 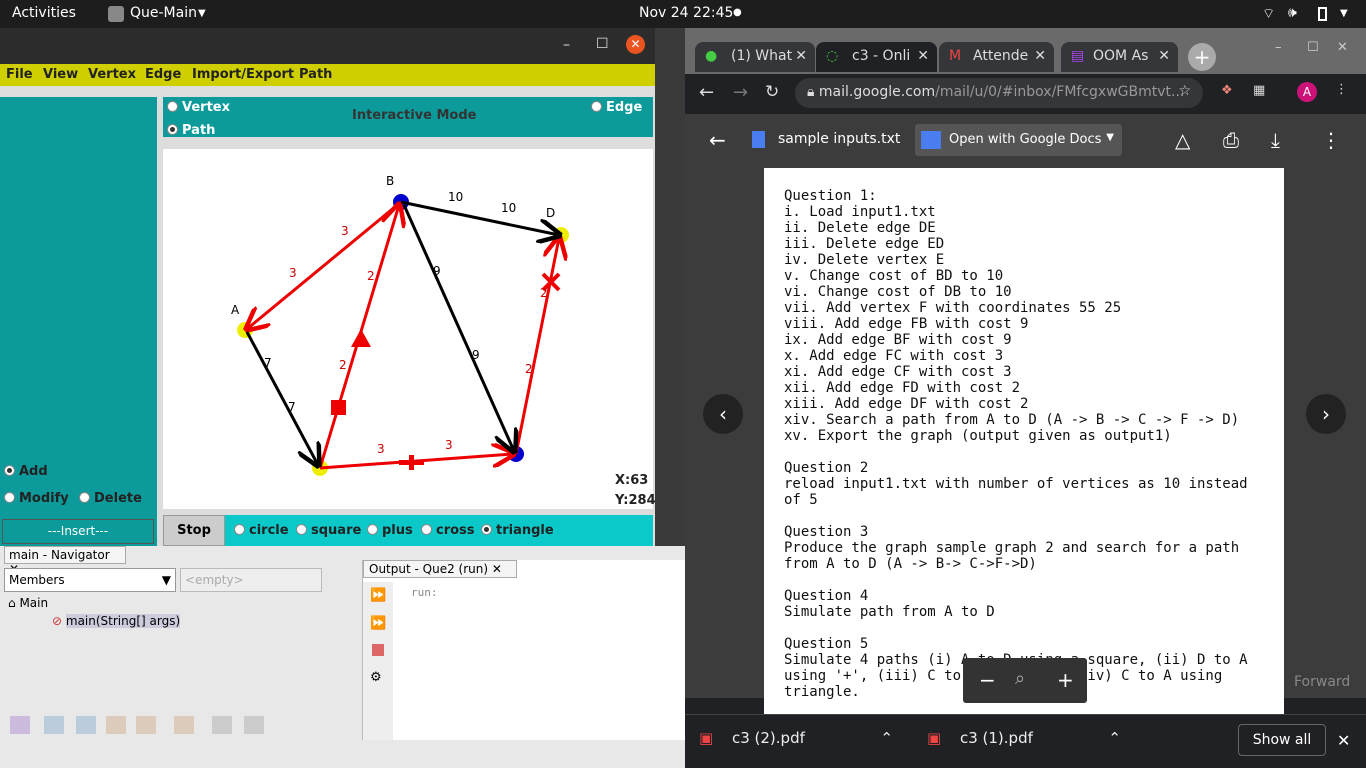 I want to click on tab-forms: ▤ OOM As ✕, so click(x=1119, y=57).